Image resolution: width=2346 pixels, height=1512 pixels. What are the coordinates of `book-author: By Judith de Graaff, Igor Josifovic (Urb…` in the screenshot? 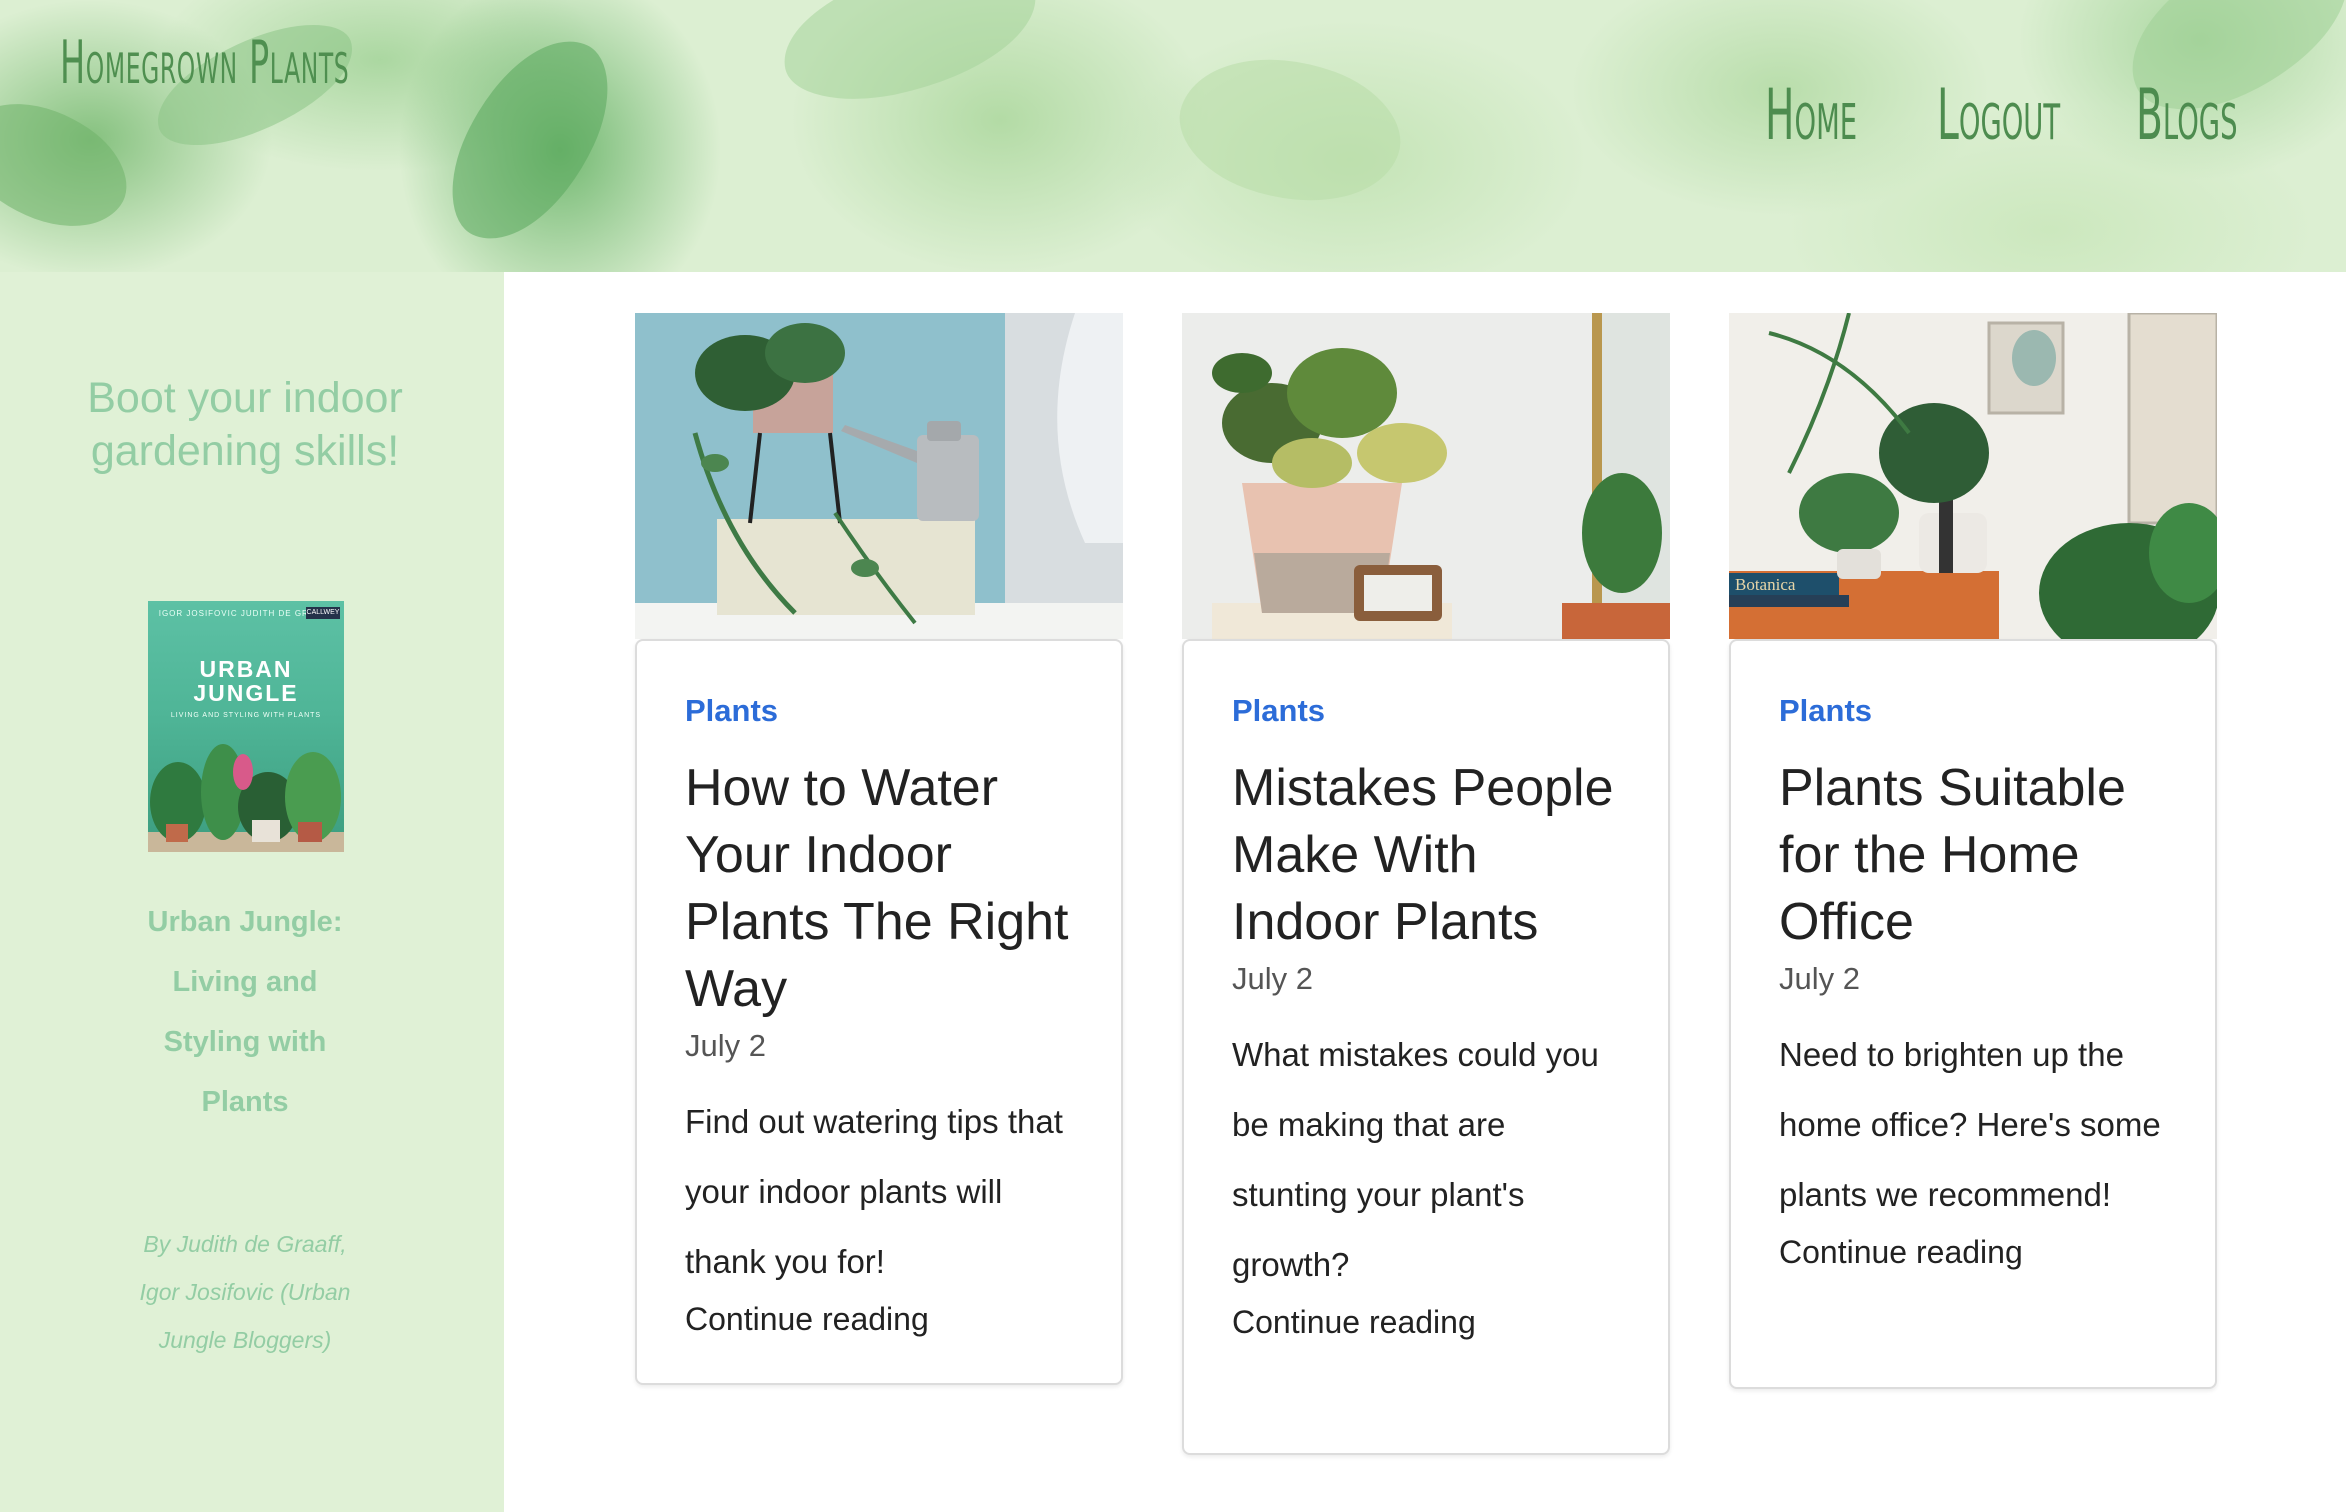 It's located at (245, 1292).